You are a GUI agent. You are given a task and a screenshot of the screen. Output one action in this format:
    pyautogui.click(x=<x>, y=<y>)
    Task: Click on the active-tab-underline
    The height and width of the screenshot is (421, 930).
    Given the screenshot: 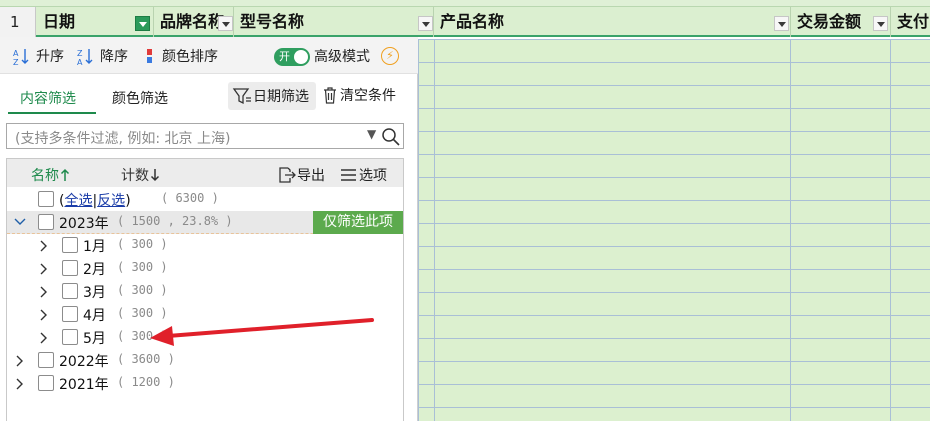 What is the action you would take?
    pyautogui.click(x=52, y=113)
    